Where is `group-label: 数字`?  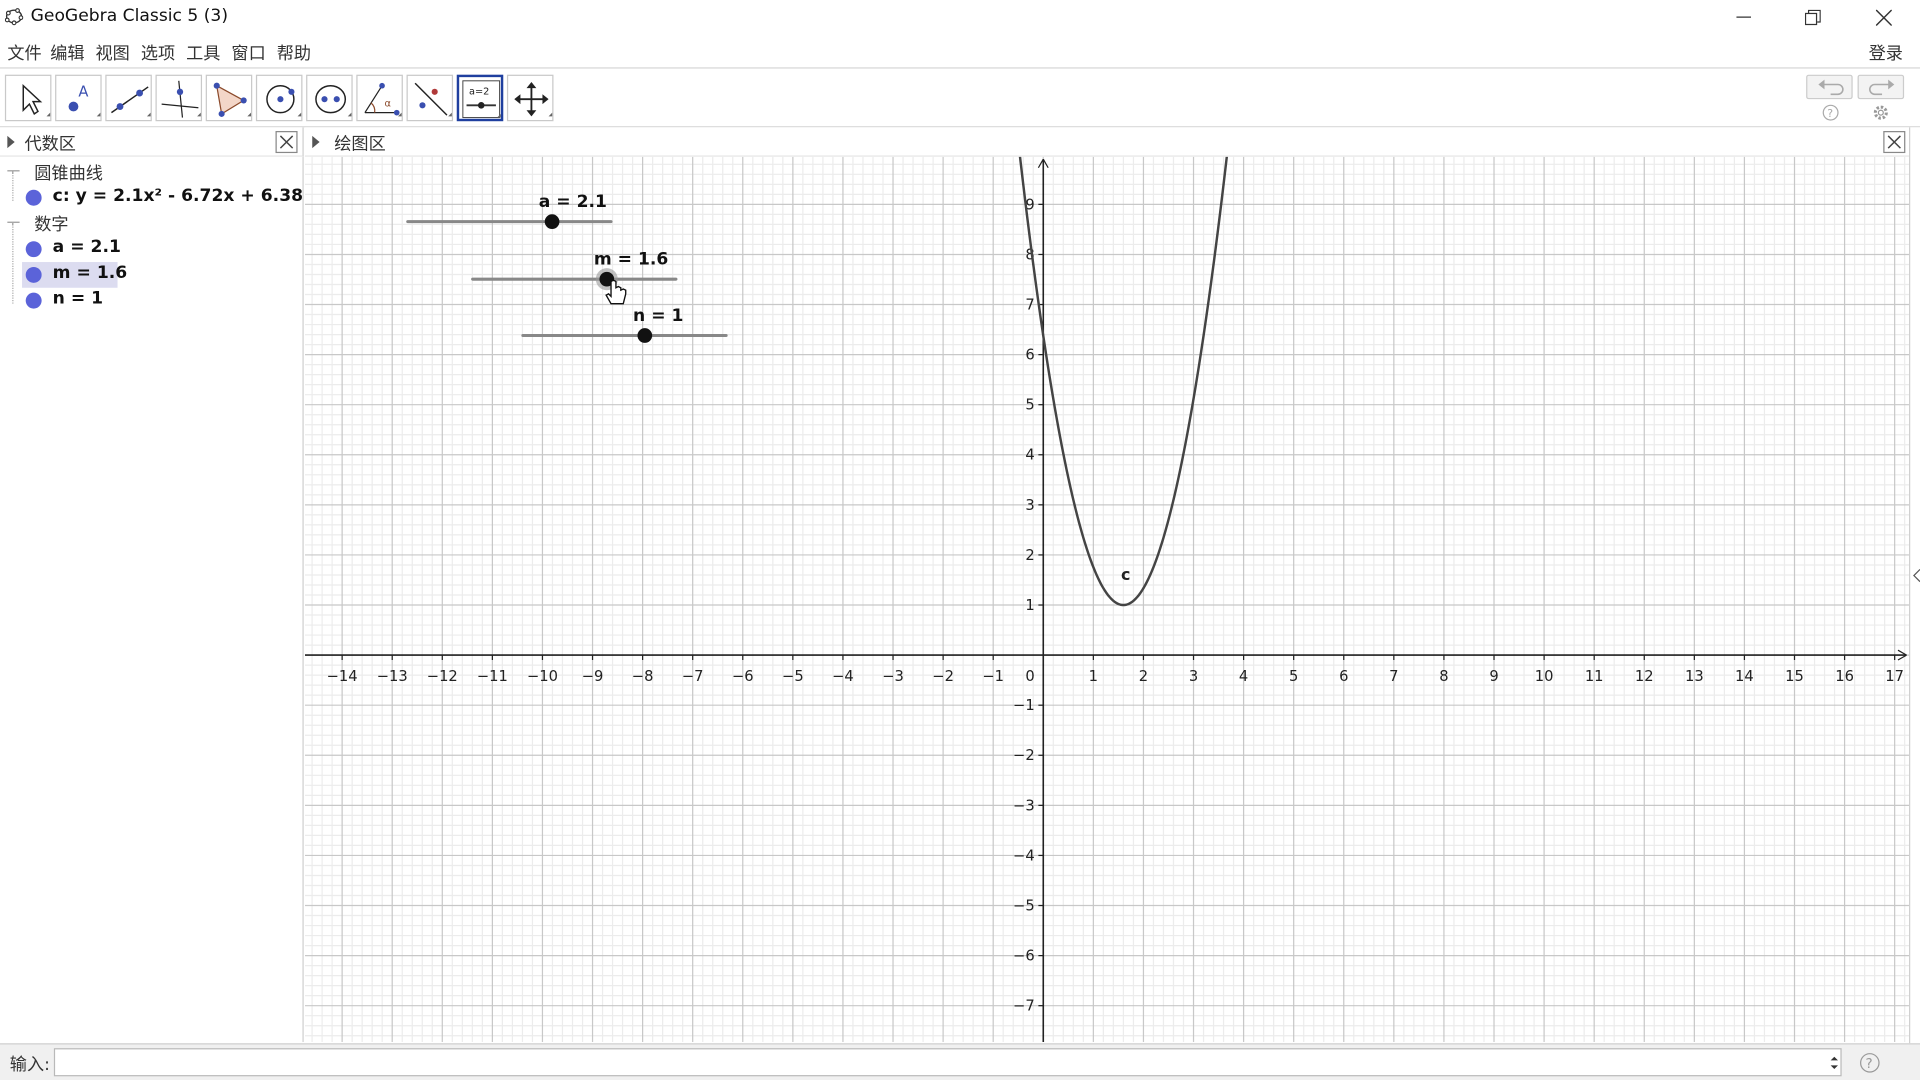 group-label: 数字 is located at coordinates (51, 225).